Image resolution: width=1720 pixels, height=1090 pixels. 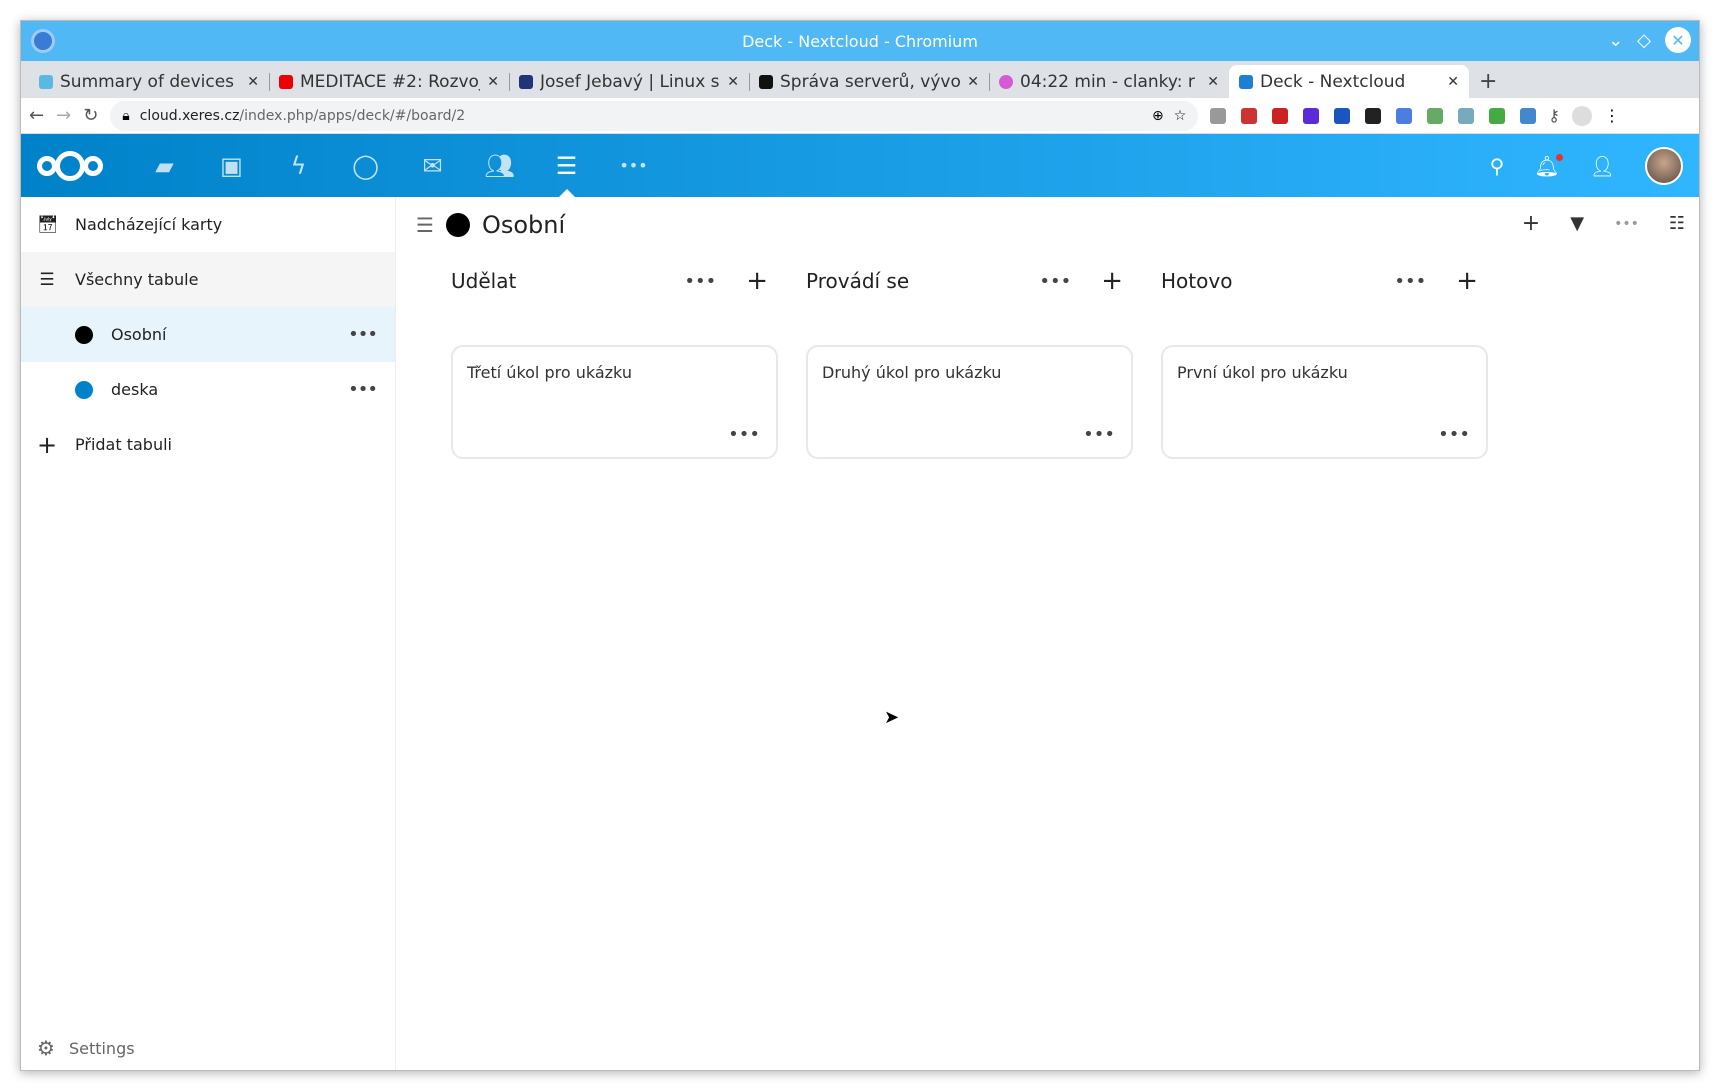 What do you see at coordinates (1582, 115) in the screenshot?
I see `profile-icon` at bounding box center [1582, 115].